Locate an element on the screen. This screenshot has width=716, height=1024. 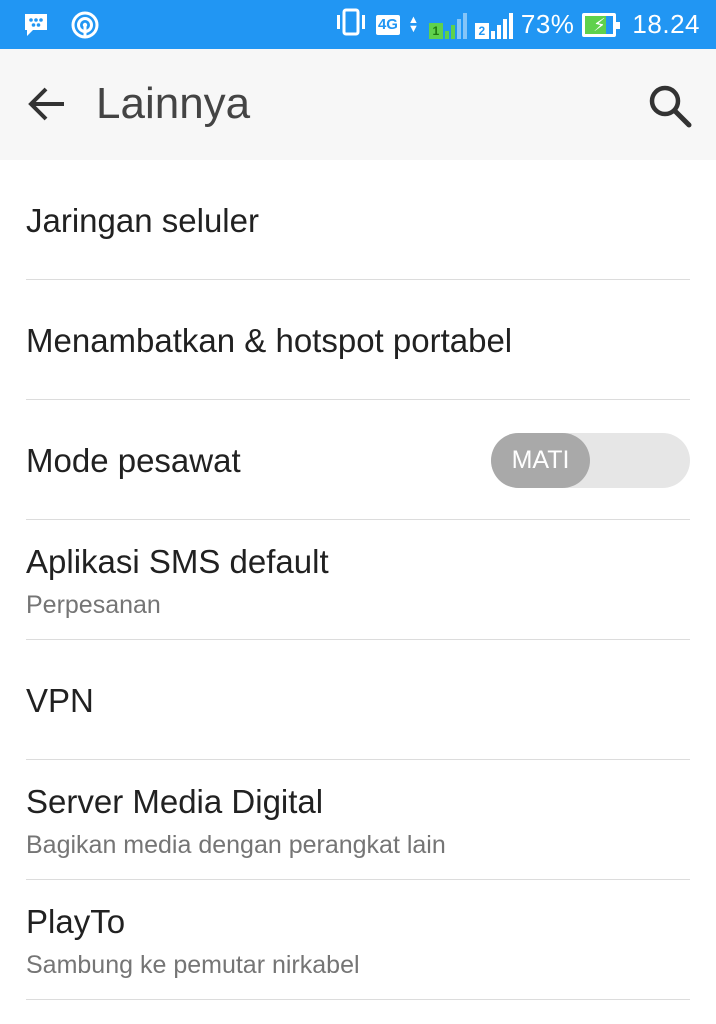
list-item-label: Mode pesawat is located at coordinates (133, 460).